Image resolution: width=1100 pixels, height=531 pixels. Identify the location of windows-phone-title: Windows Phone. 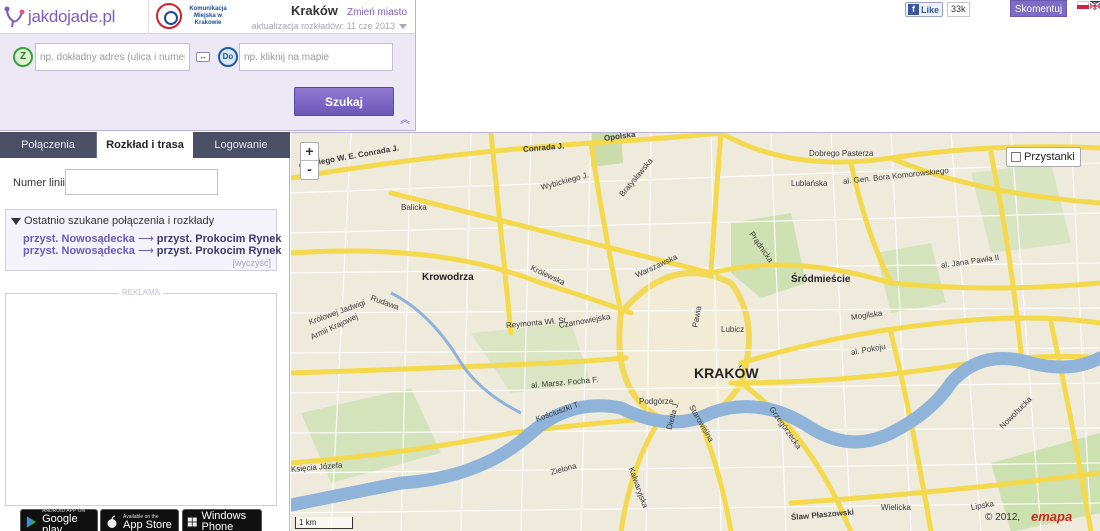
(224, 520).